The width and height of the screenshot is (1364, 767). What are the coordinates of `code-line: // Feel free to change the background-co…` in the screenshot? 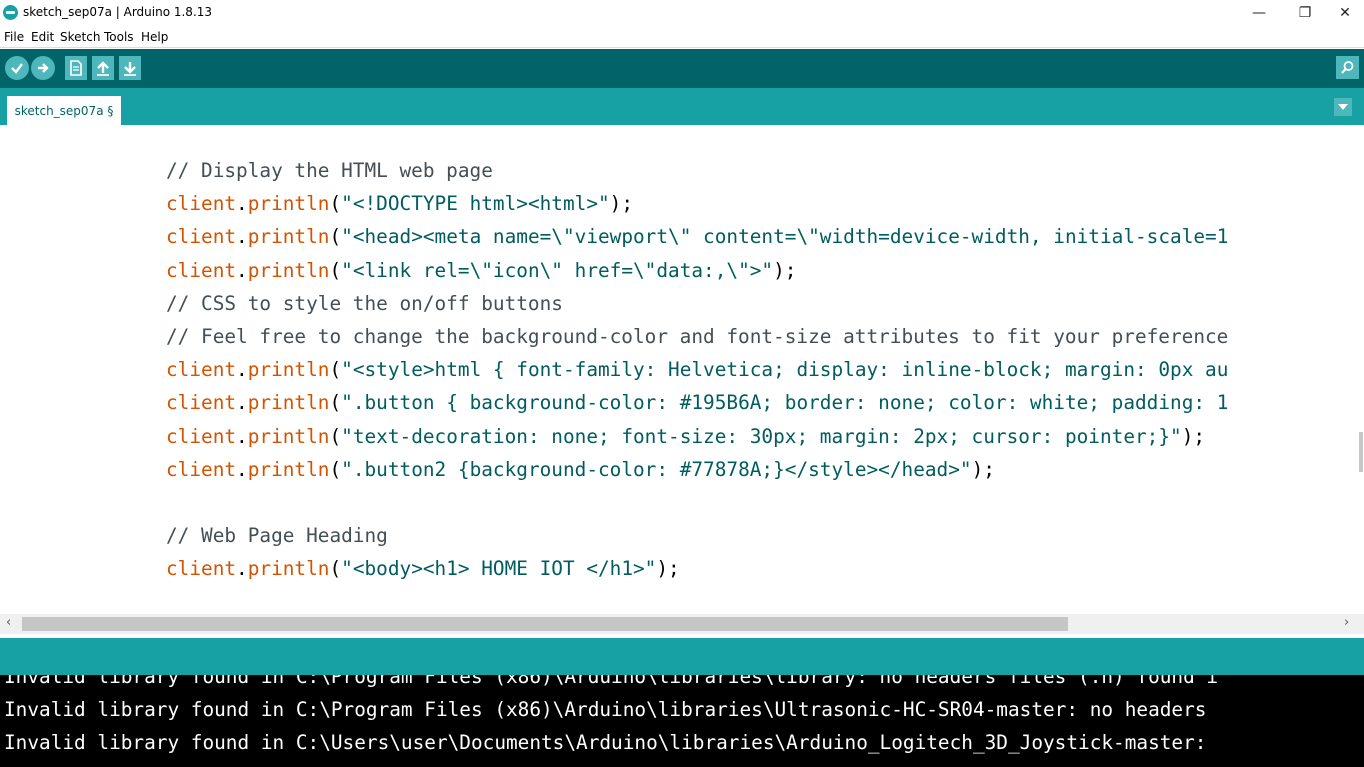 It's located at (697, 337).